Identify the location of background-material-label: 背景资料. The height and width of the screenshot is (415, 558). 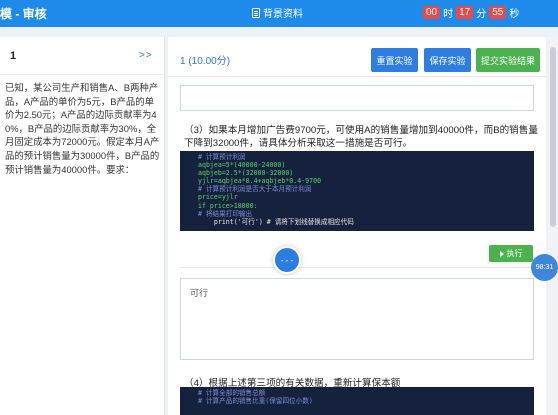
(283, 14).